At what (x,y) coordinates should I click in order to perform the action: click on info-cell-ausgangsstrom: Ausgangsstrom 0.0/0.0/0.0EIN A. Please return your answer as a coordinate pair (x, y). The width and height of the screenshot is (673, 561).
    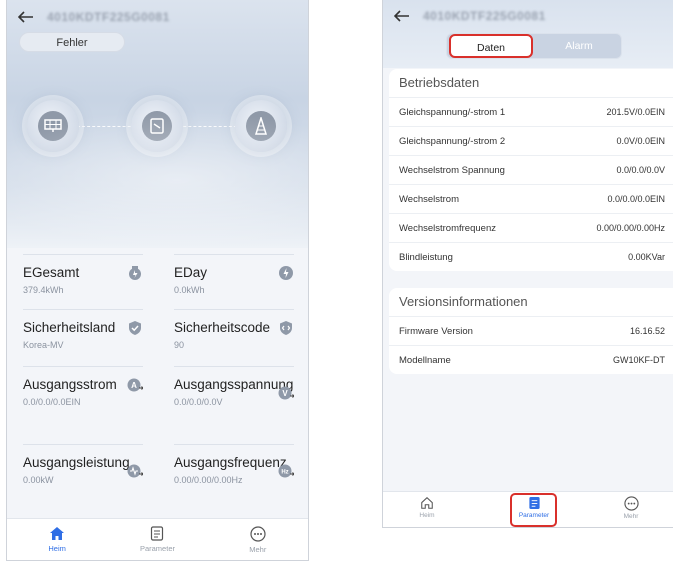
    Looking at the image, I should click on (83, 403).